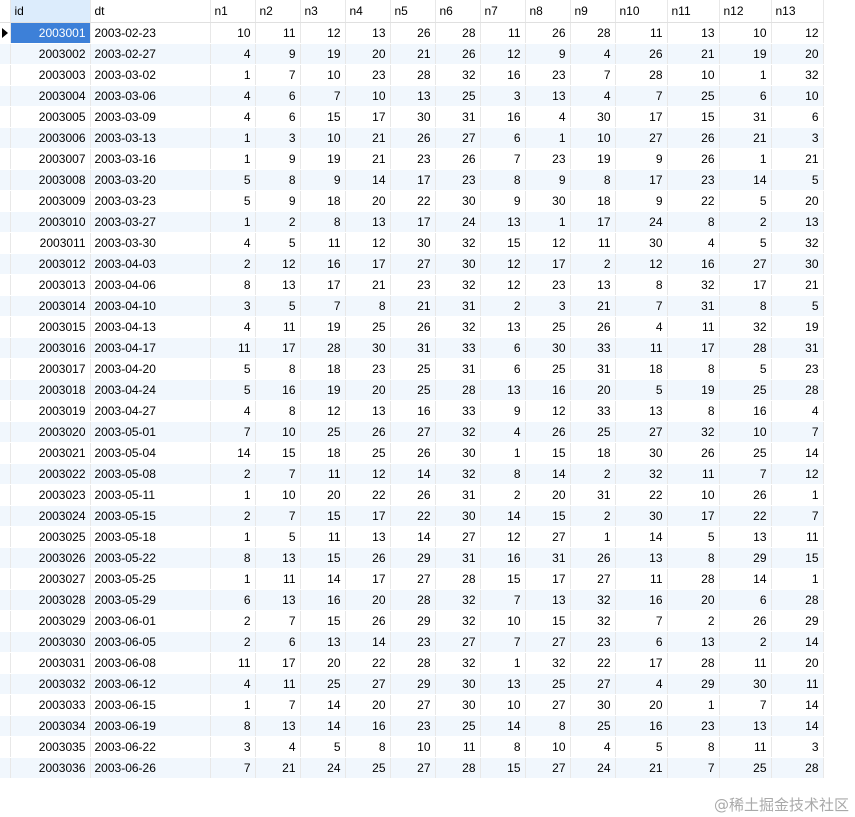  What do you see at coordinates (503, 306) in the screenshot?
I see `cell-n7: 2` at bounding box center [503, 306].